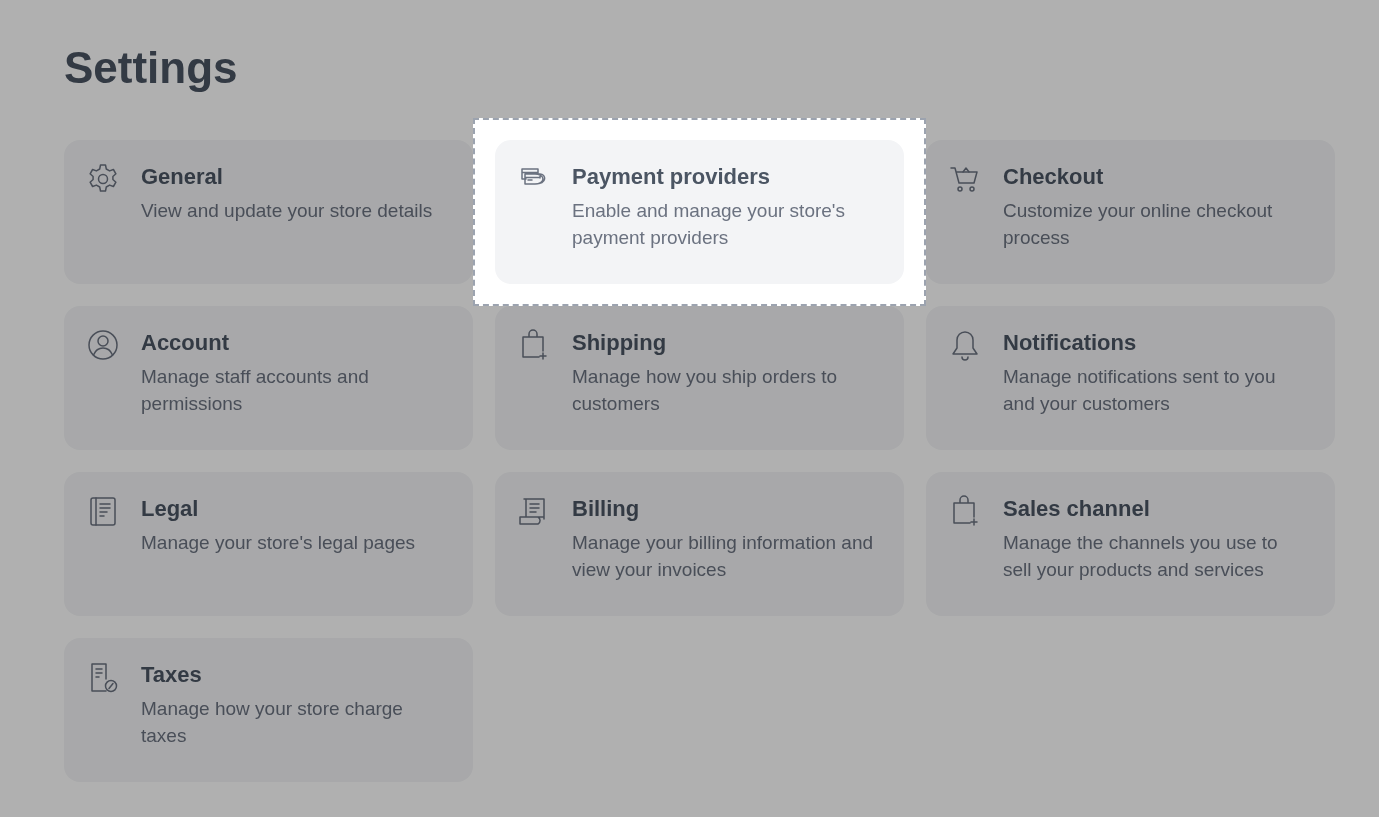  I want to click on card-description: Manage your store's legal pages, so click(278, 543).